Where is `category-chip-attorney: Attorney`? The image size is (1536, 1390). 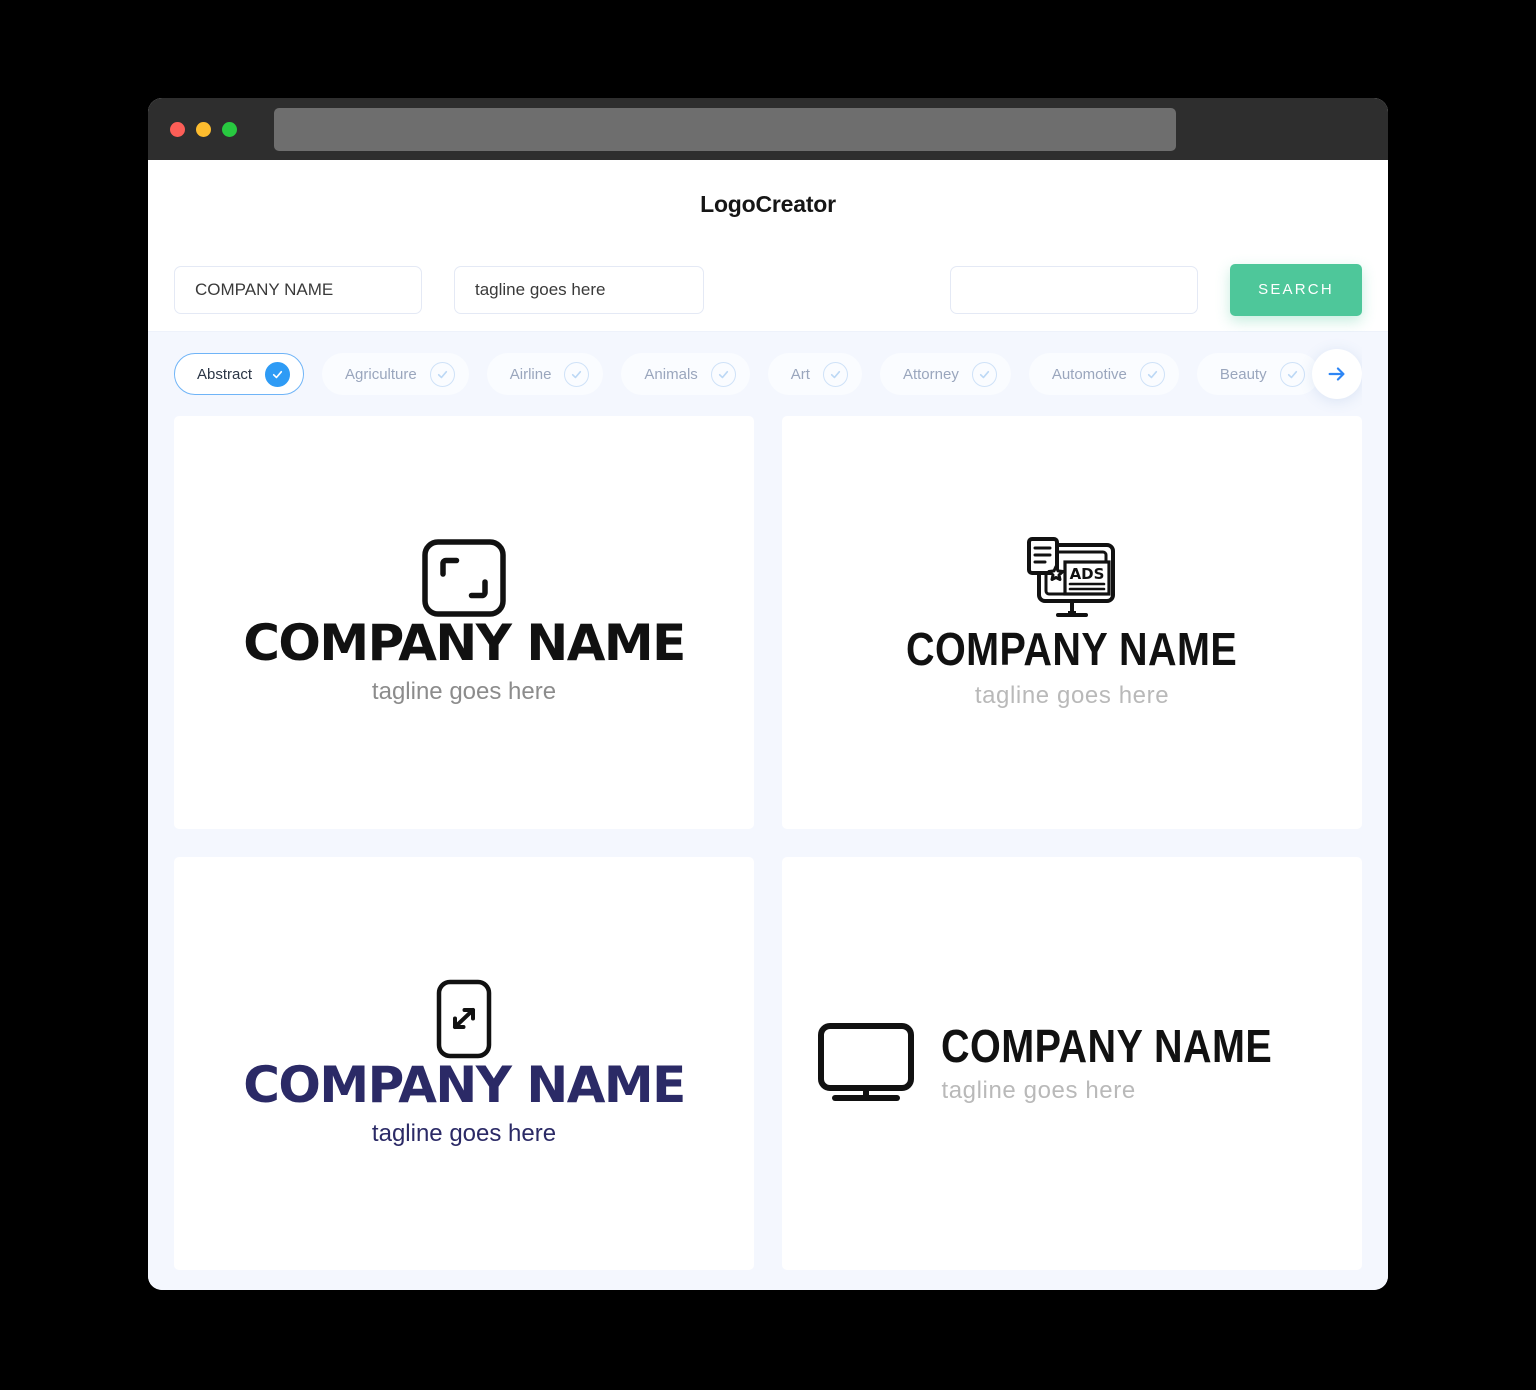 category-chip-attorney: Attorney is located at coordinates (945, 374).